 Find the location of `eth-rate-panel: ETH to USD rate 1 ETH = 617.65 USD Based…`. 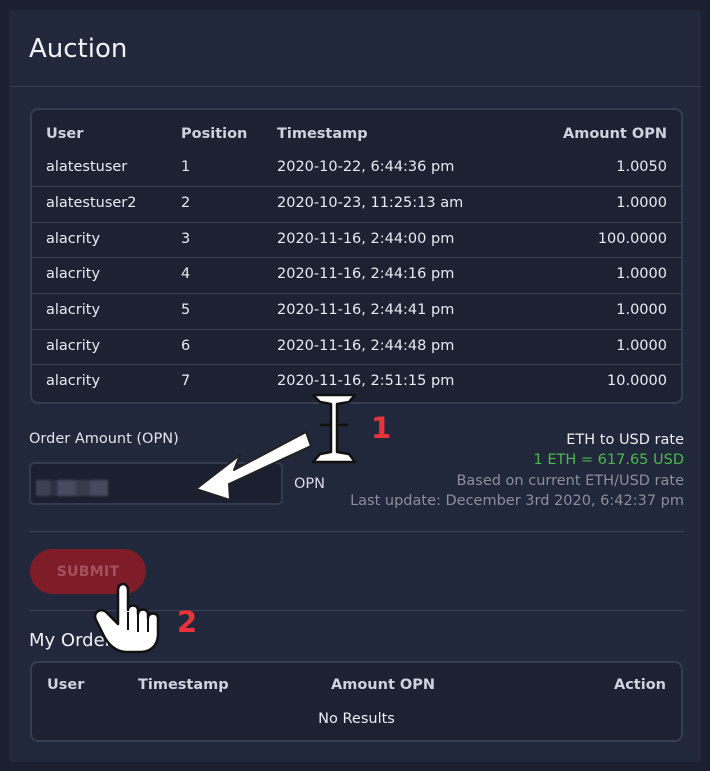

eth-rate-panel: ETH to USD rate 1 ETH = 617.65 USD Based… is located at coordinates (517, 470).